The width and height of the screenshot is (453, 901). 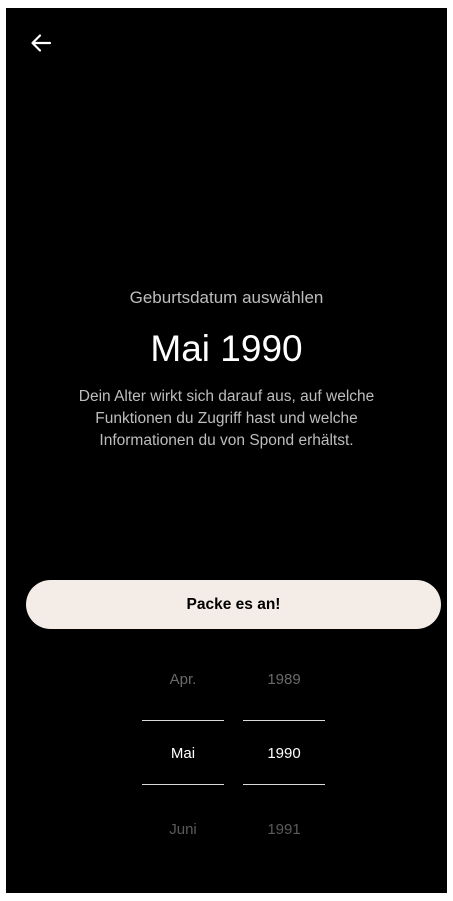 I want to click on page-subtitle: Geburtsdatum auswählen, so click(x=226, y=297).